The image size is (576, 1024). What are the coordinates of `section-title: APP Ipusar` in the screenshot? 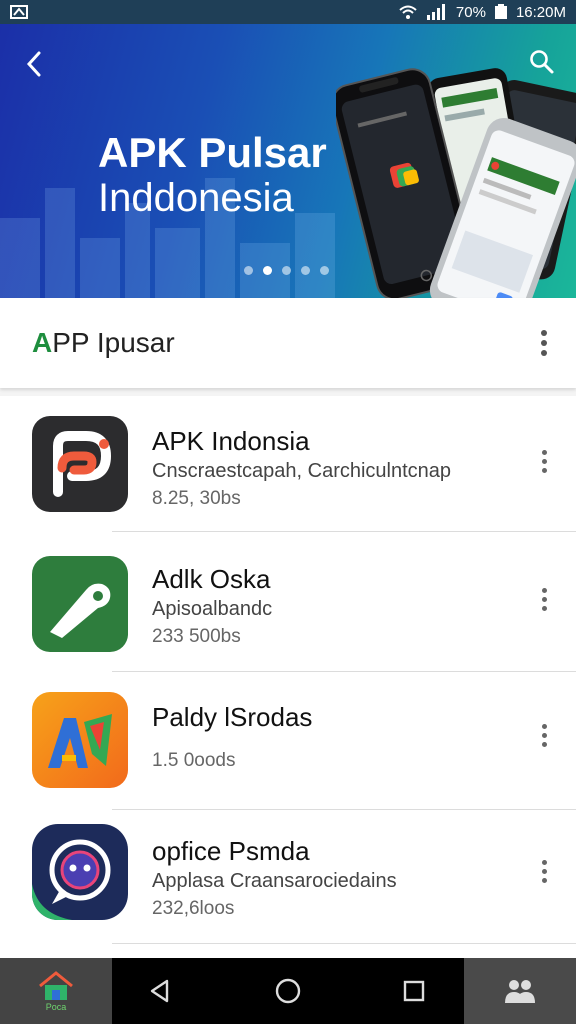 It's located at (103, 343).